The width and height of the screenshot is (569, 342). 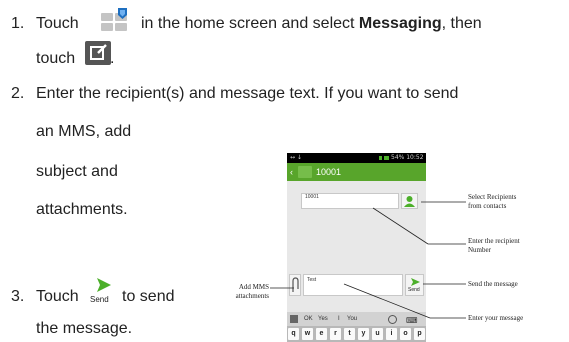 What do you see at coordinates (368, 260) in the screenshot?
I see `callout-lines` at bounding box center [368, 260].